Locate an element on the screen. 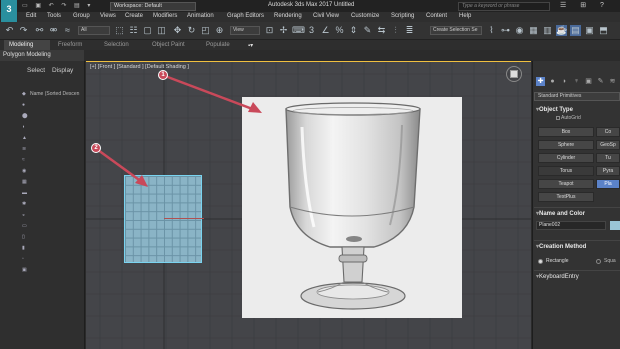 This screenshot has width=620, height=349. rectangle-radio is located at coordinates (540, 261).